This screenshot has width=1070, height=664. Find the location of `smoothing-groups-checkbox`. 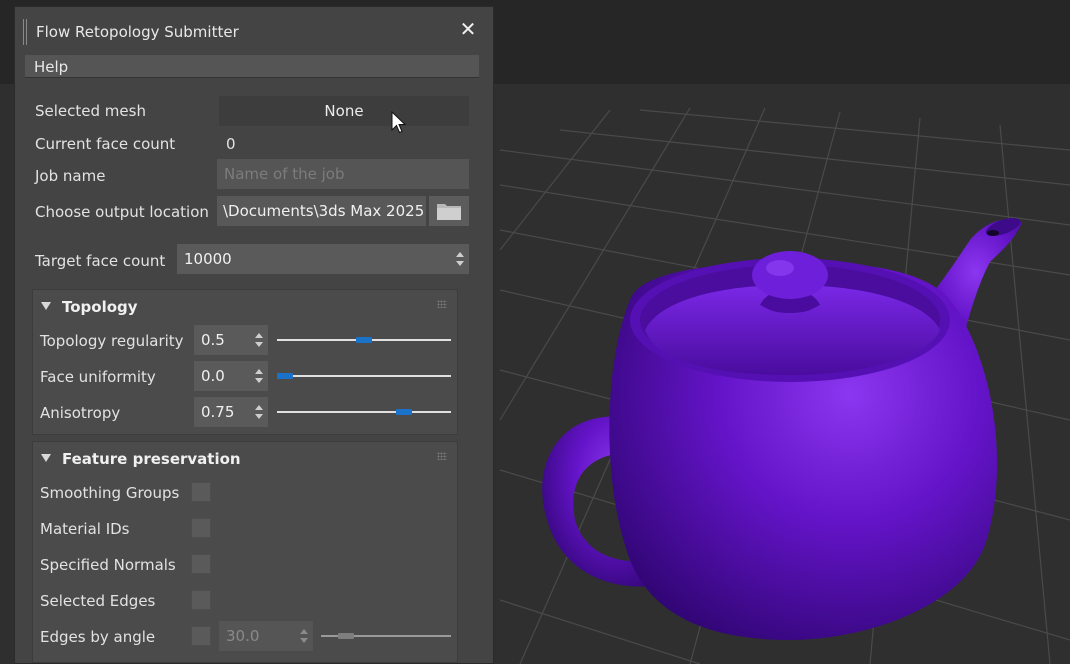

smoothing-groups-checkbox is located at coordinates (201, 492).